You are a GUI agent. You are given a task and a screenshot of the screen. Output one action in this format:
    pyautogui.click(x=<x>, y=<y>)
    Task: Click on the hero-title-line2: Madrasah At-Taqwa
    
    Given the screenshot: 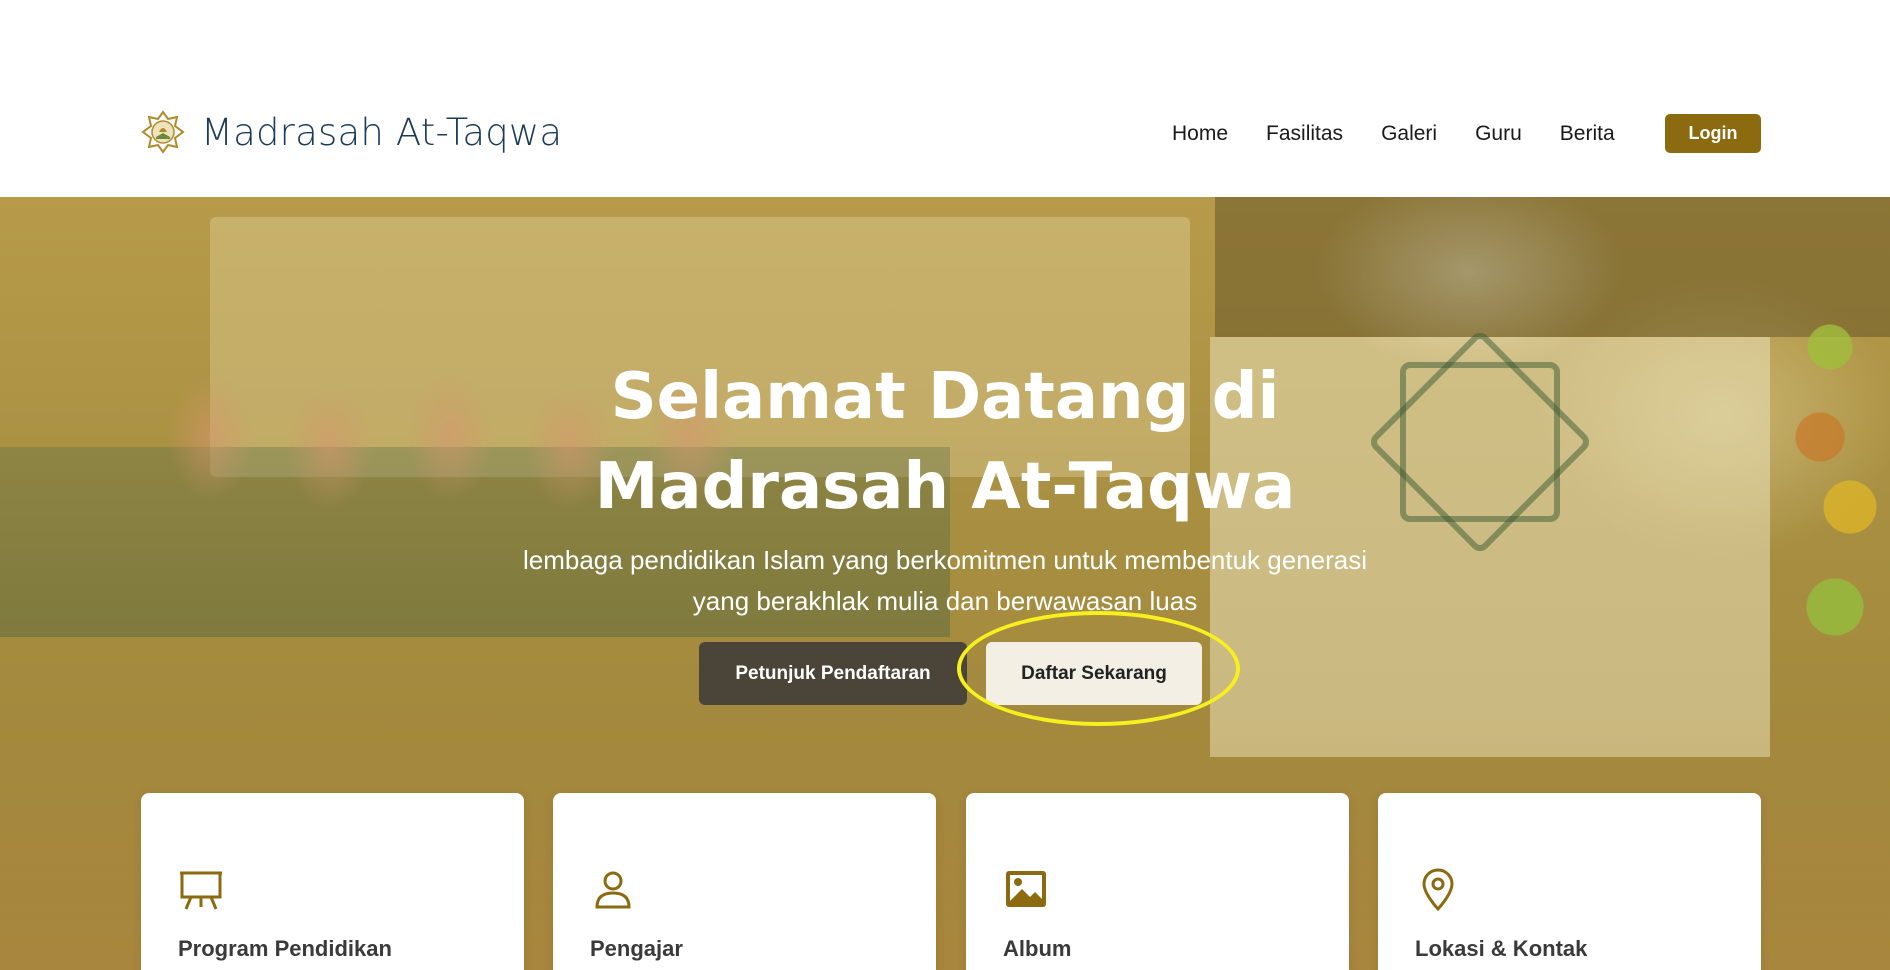 What is the action you would take?
    pyautogui.click(x=945, y=487)
    